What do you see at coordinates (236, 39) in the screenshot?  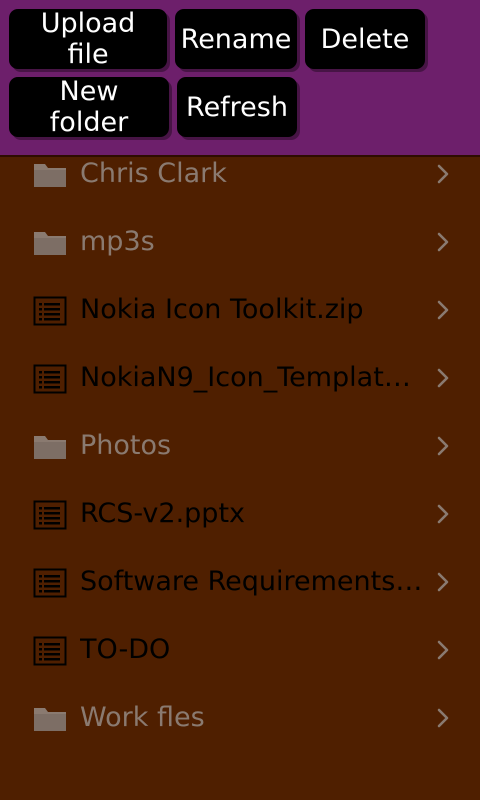 I see `rename-button: Rename` at bounding box center [236, 39].